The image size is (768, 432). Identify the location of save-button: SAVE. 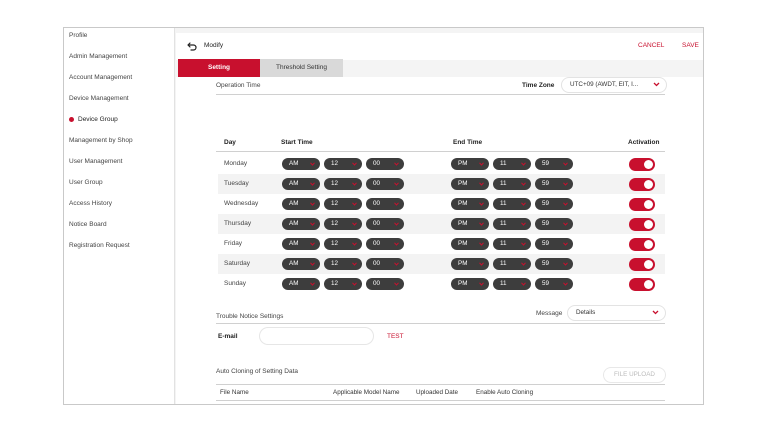
(690, 45).